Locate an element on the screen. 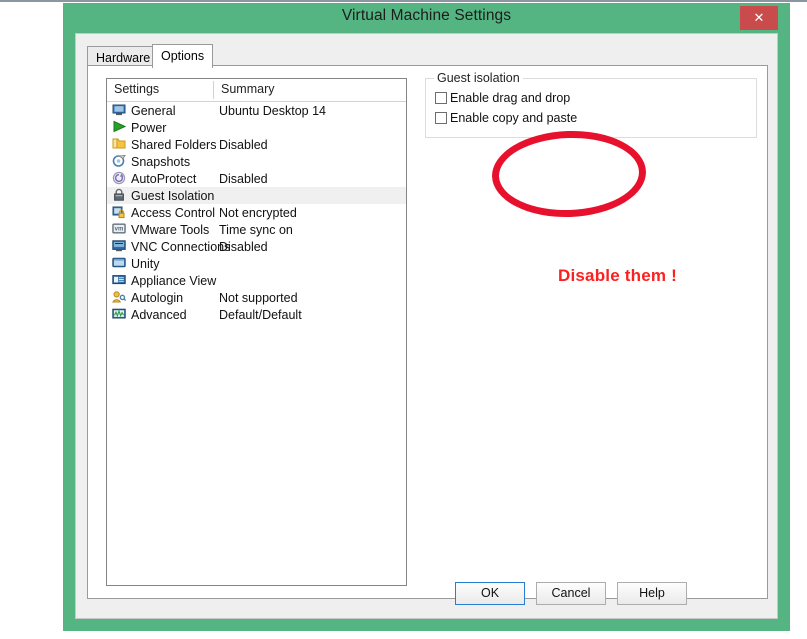 The image size is (807, 639). settings-row-general: General Ubuntu Desktop 14 is located at coordinates (256, 110).